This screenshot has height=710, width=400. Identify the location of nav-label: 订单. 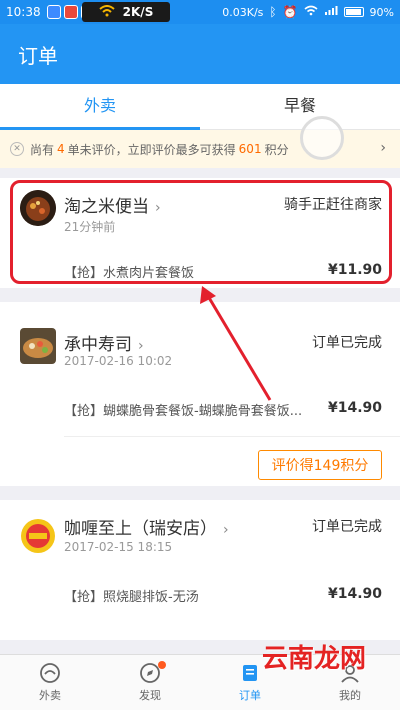
(250, 695).